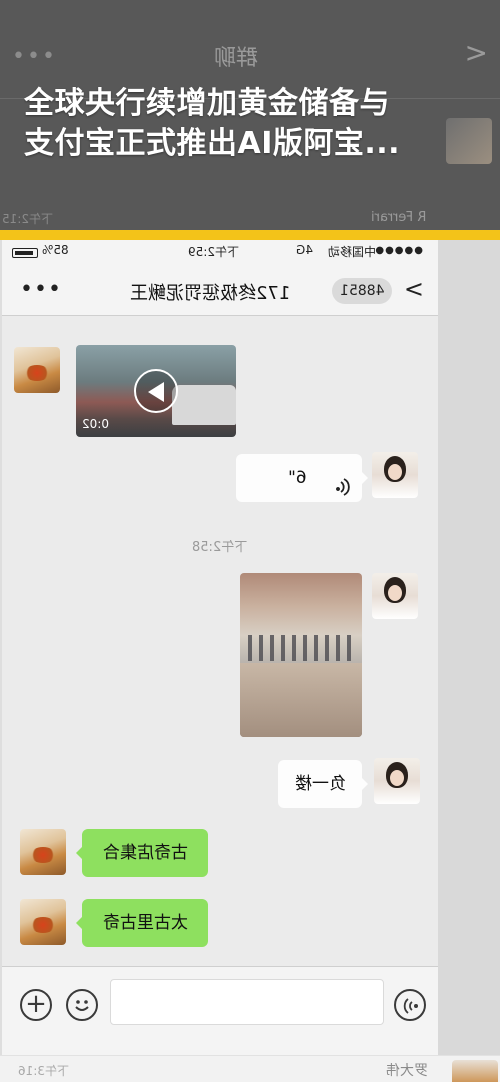 The width and height of the screenshot is (500, 1082). Describe the element at coordinates (475, 1071) in the screenshot. I see `bottom-preview-avatar` at that location.